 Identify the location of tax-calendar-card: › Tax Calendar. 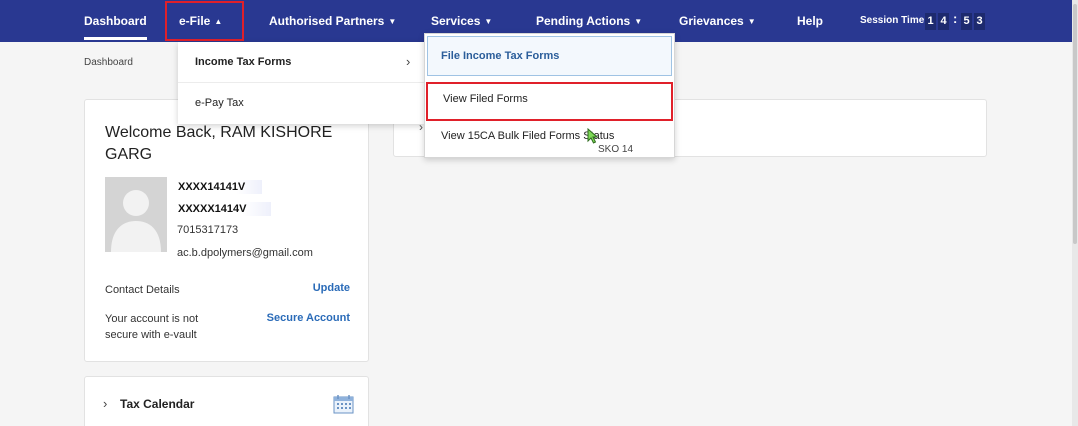
(226, 401).